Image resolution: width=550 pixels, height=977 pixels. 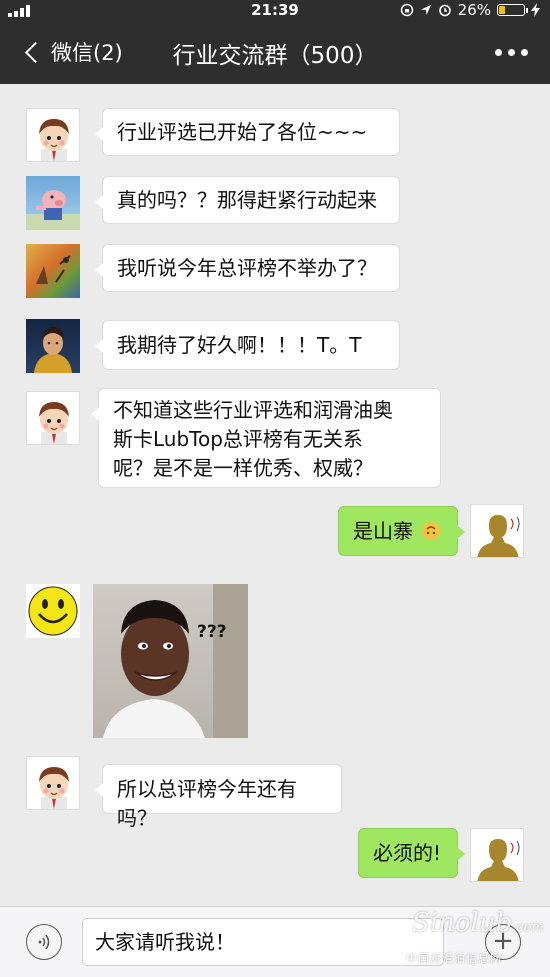 I want to click on status-right: 26%, so click(x=470, y=10).